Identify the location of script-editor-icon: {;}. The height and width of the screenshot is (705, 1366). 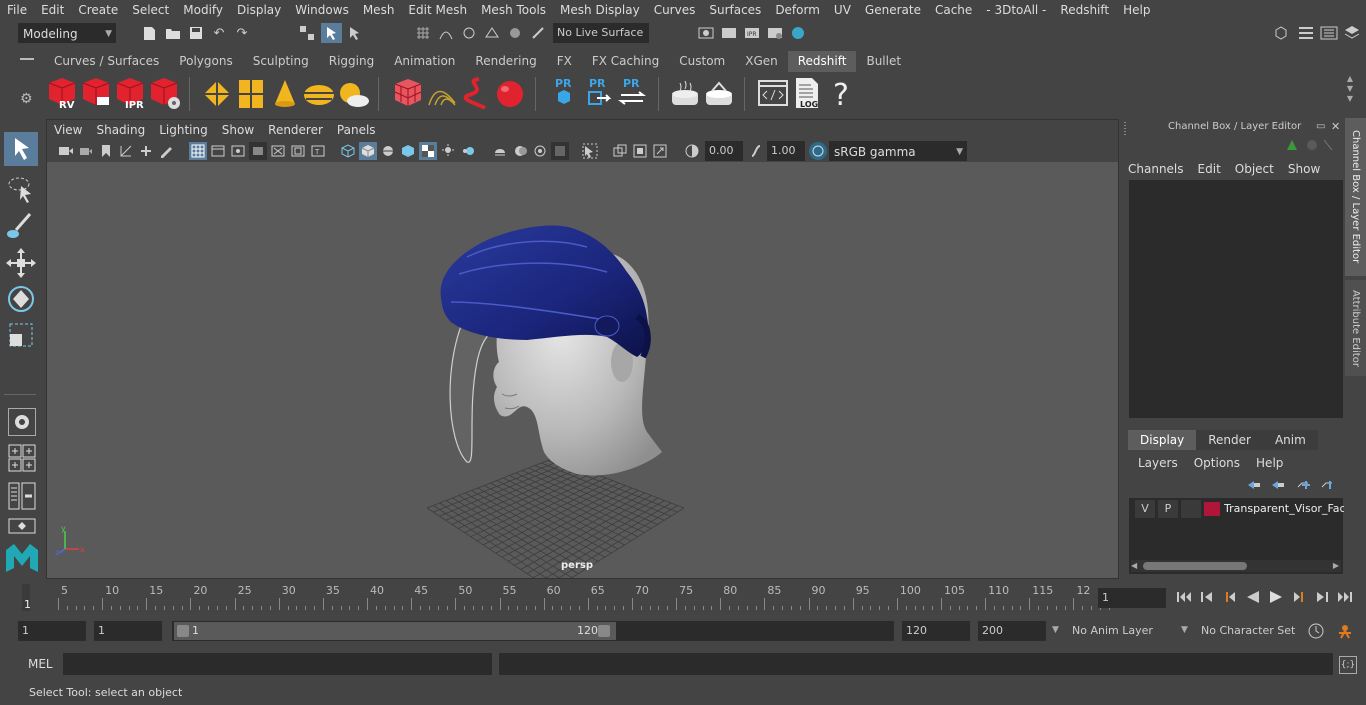
(1348, 665).